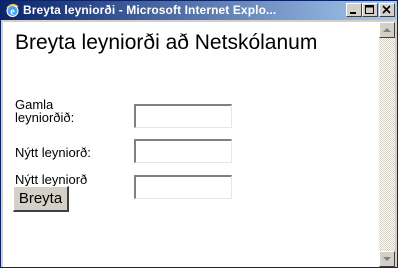 The width and height of the screenshot is (400, 271). Describe the element at coordinates (45, 111) in the screenshot. I see `old-password-label: Gamla leyniorðið:` at that location.